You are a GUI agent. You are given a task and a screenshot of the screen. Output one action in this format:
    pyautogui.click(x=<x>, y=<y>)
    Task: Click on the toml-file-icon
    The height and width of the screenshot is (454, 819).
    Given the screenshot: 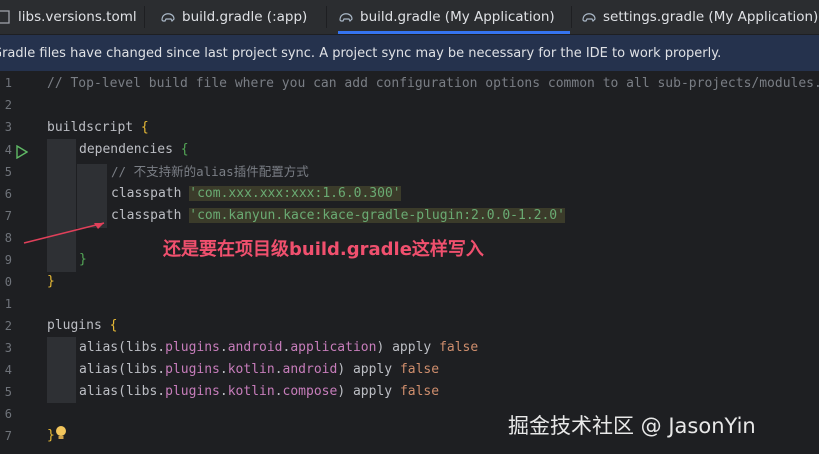 What is the action you would take?
    pyautogui.click(x=6, y=17)
    